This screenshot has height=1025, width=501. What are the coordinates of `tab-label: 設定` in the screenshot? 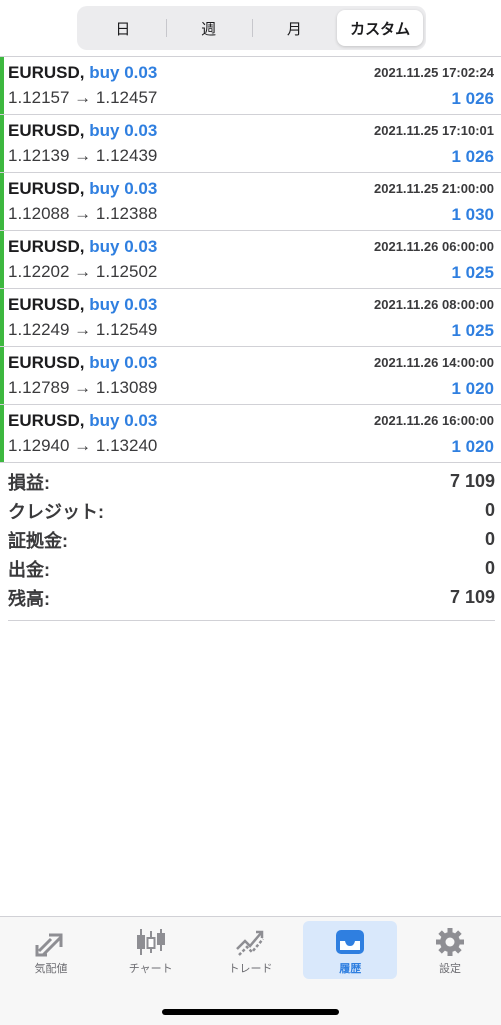 It's located at (450, 969).